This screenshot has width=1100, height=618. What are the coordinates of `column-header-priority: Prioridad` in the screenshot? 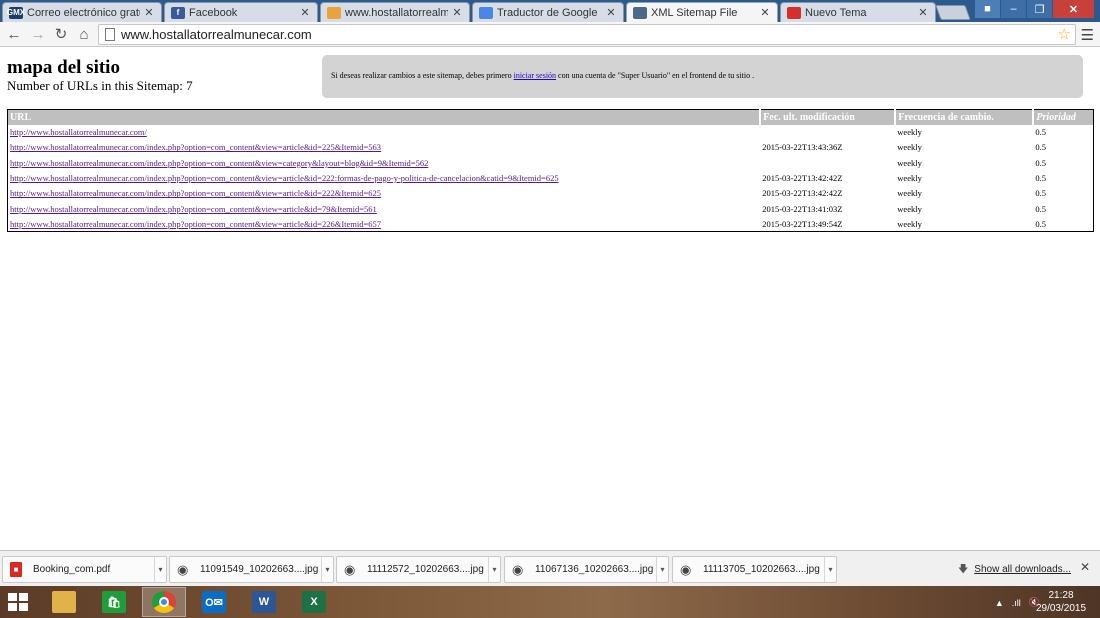 It's located at (1063, 117).